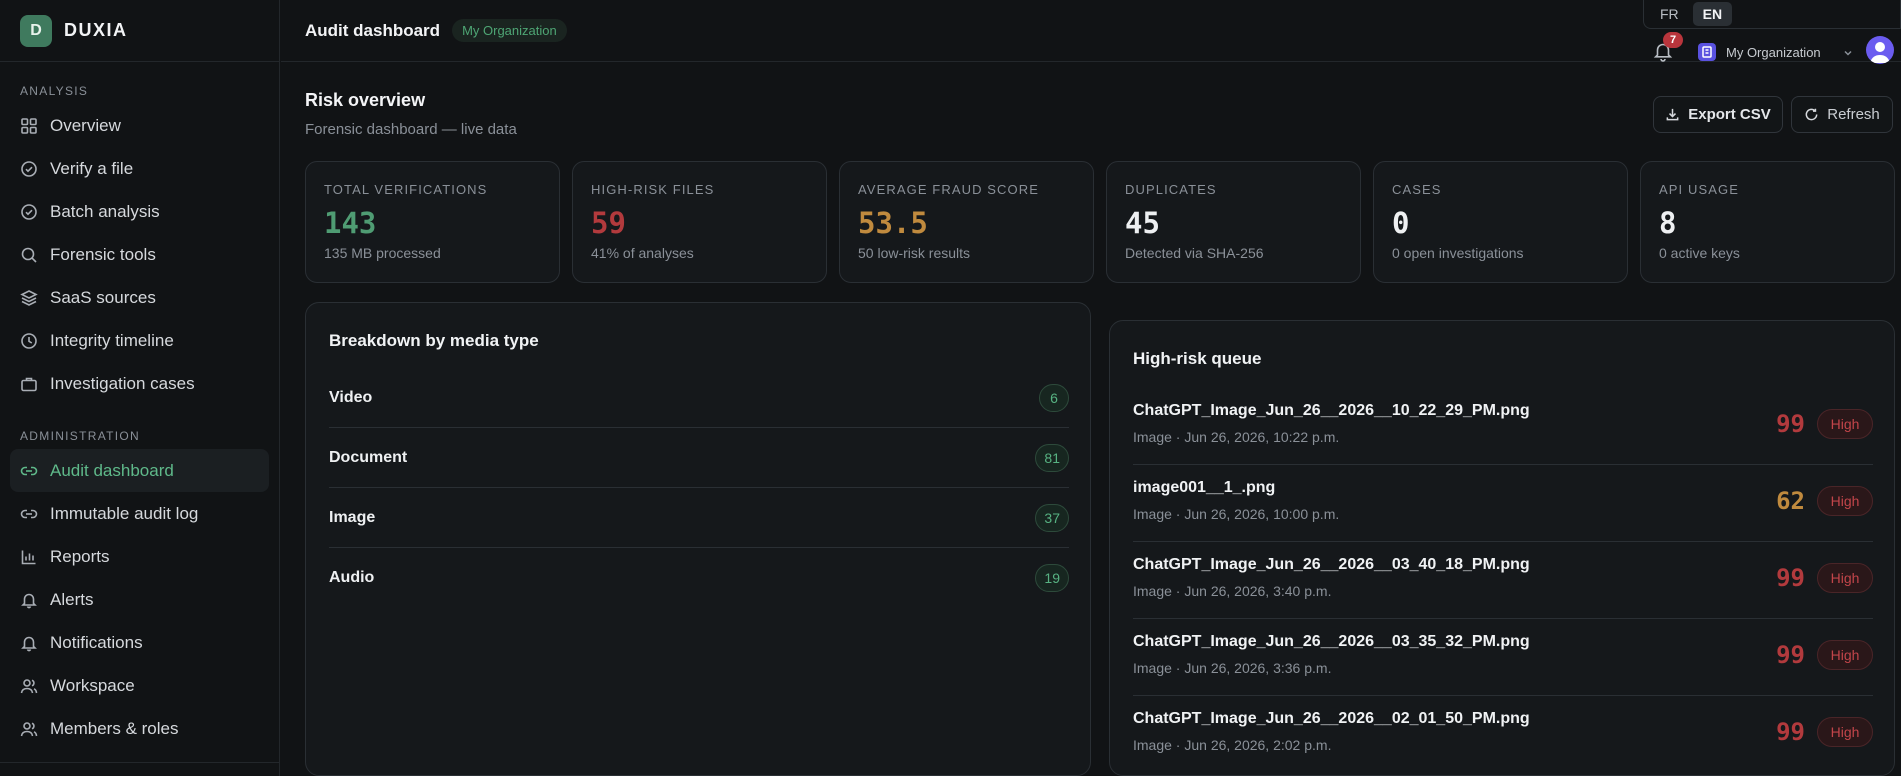  What do you see at coordinates (1236, 514) in the screenshot?
I see `queue-file-meta: Image · Jun 26, 2026, 10:00 p.m.` at bounding box center [1236, 514].